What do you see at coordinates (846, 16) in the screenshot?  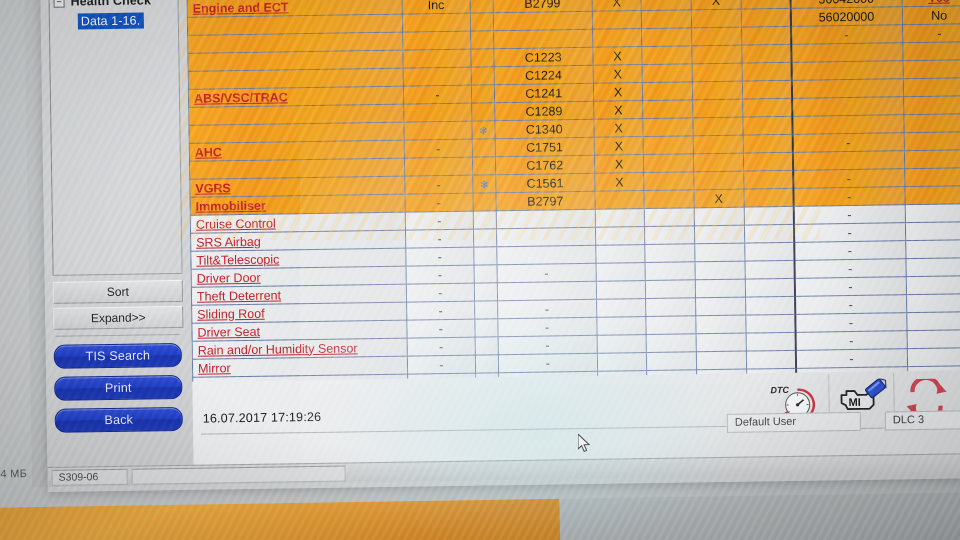 I see `cell-calibration: 56020000` at bounding box center [846, 16].